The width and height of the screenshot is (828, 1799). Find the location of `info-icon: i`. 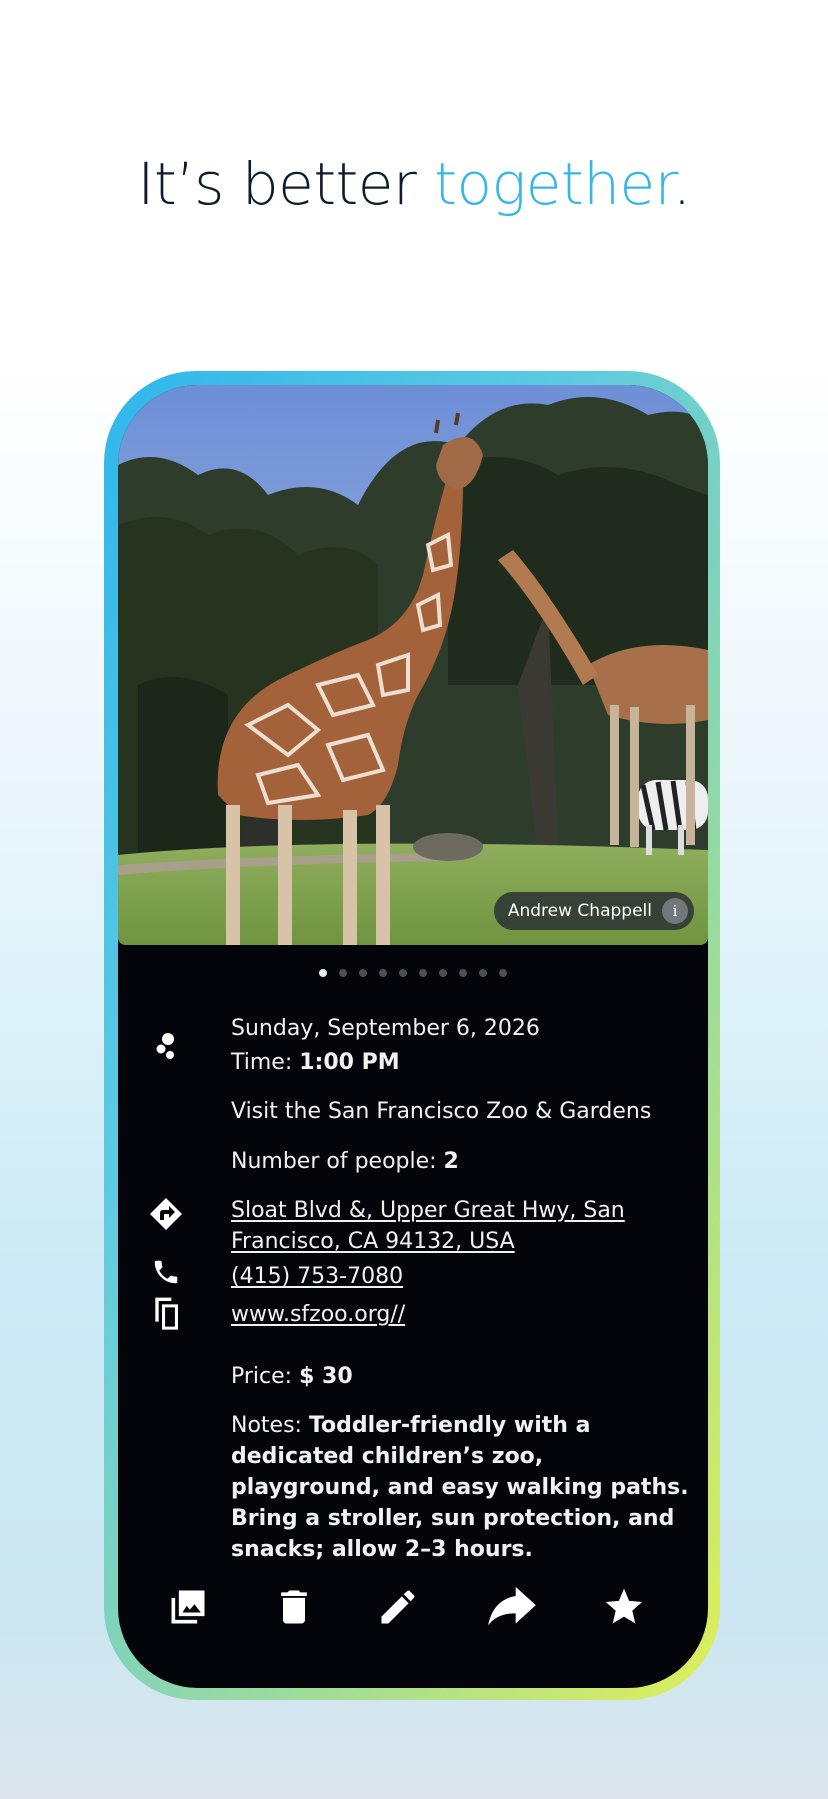

info-icon: i is located at coordinates (675, 911).